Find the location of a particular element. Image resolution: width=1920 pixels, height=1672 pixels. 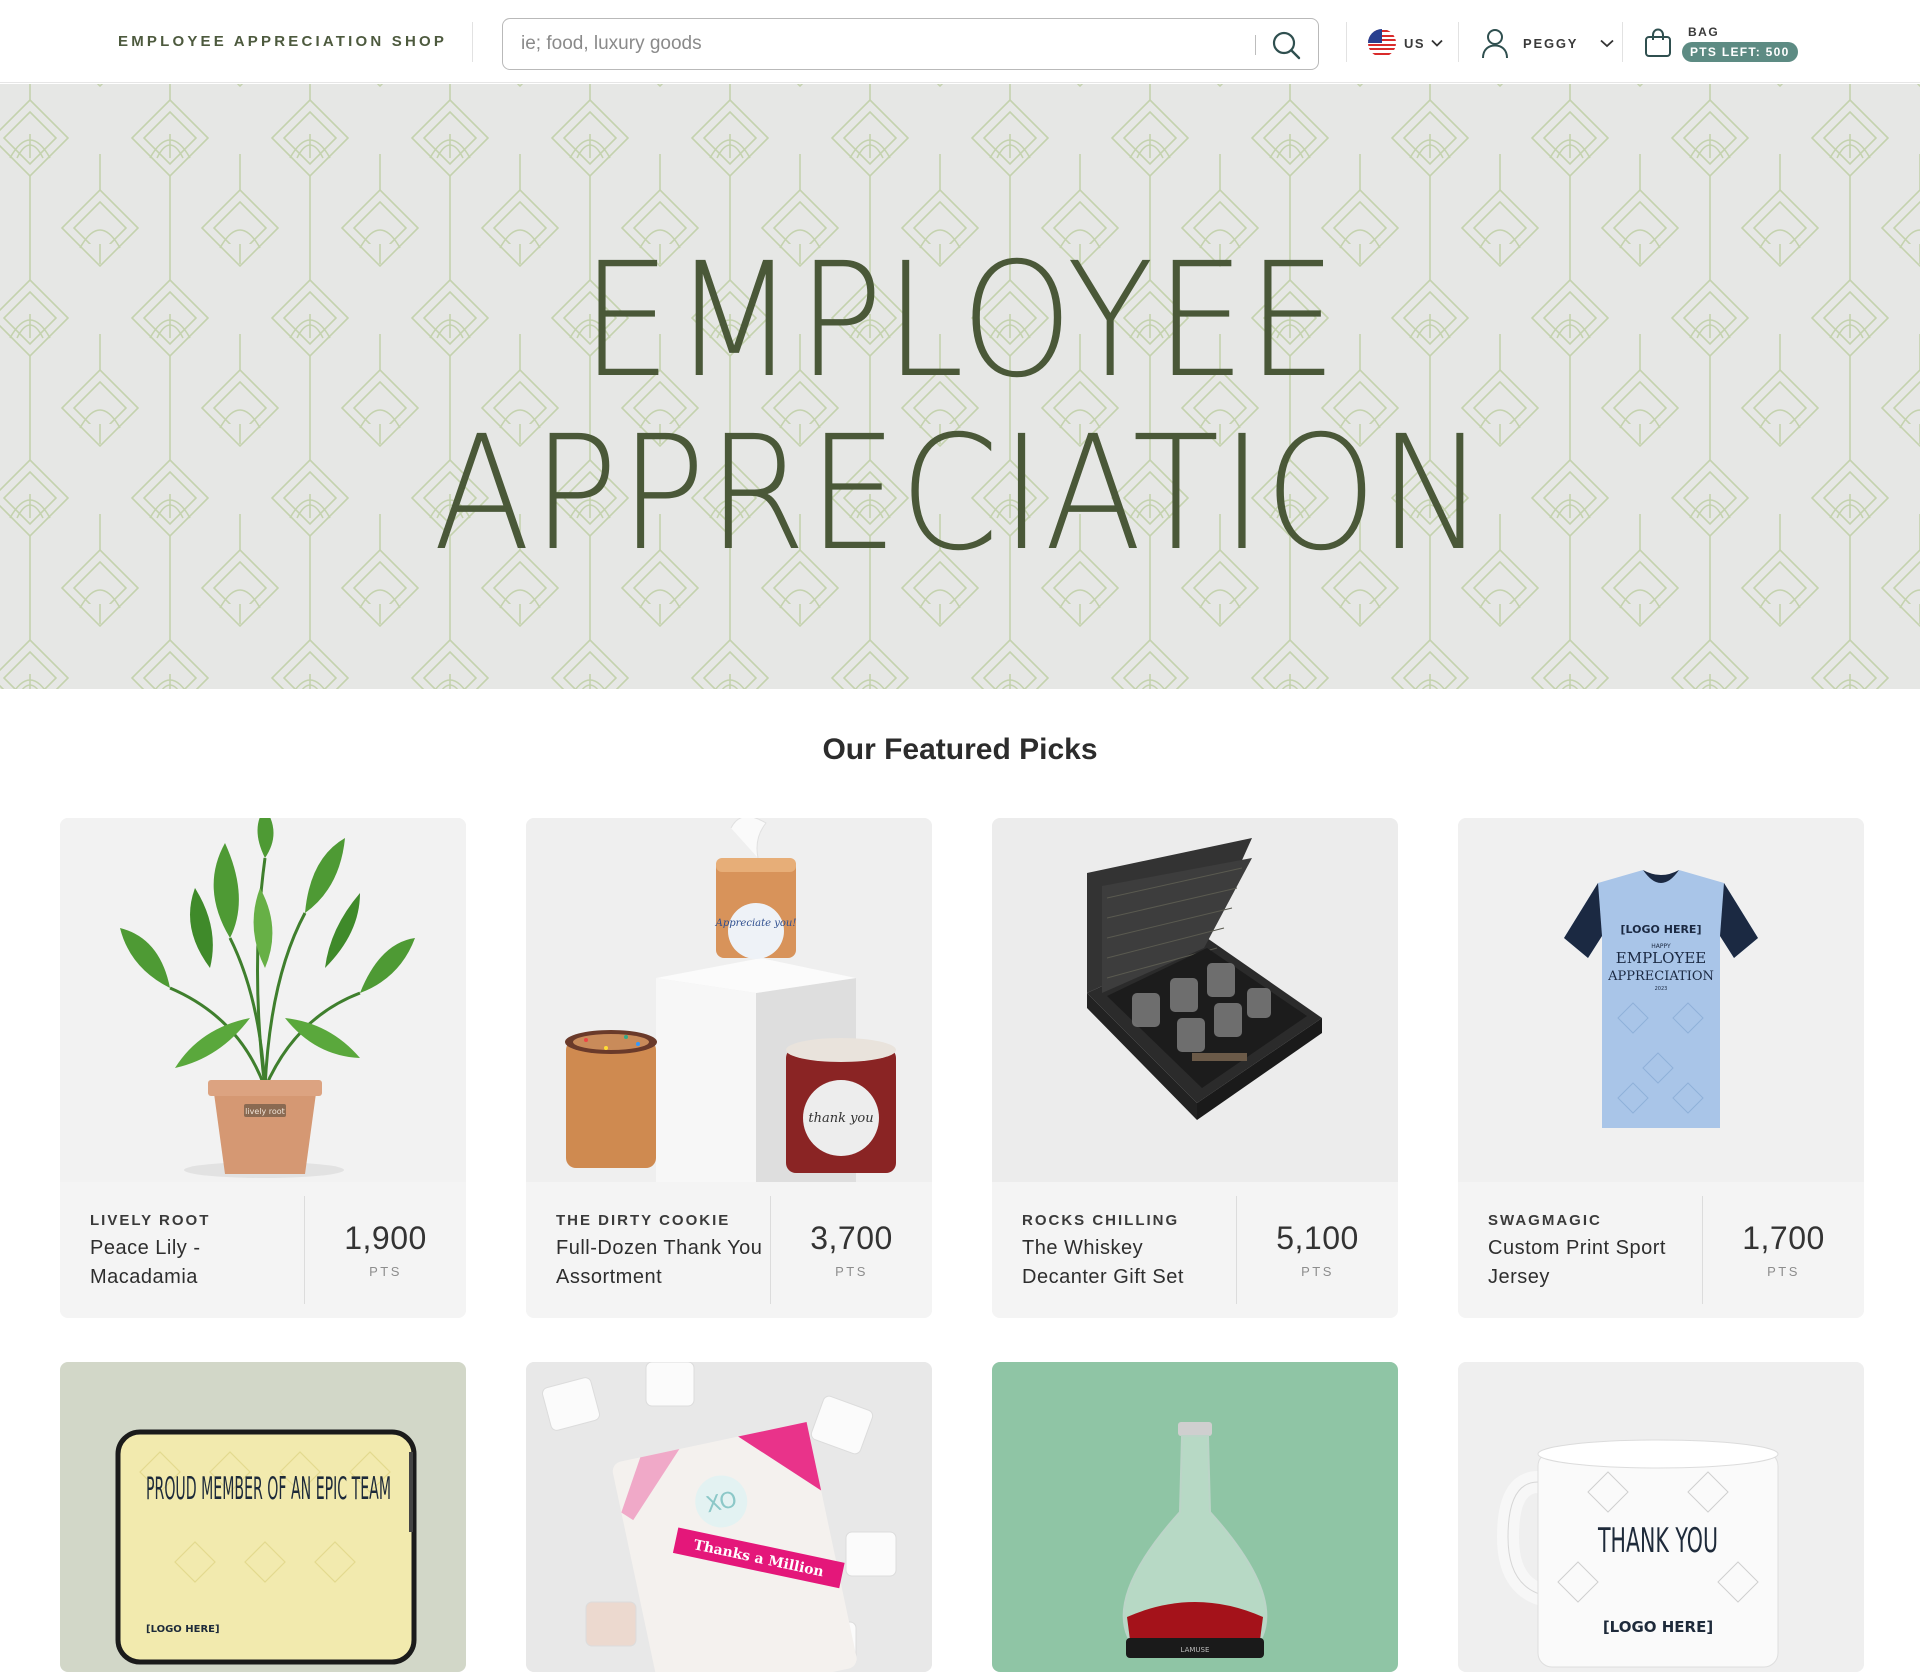

search-button is located at coordinates (1286, 45).